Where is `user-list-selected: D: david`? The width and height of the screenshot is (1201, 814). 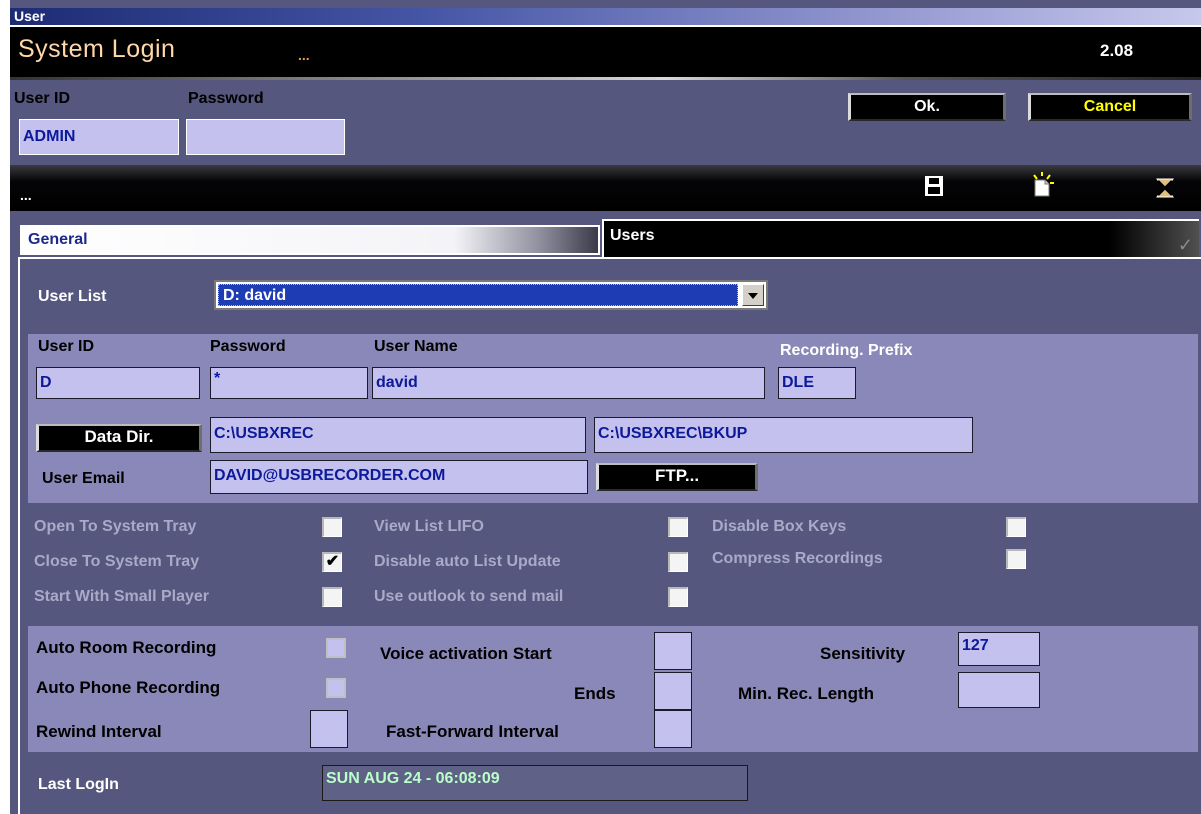 user-list-selected: D: david is located at coordinates (478, 295).